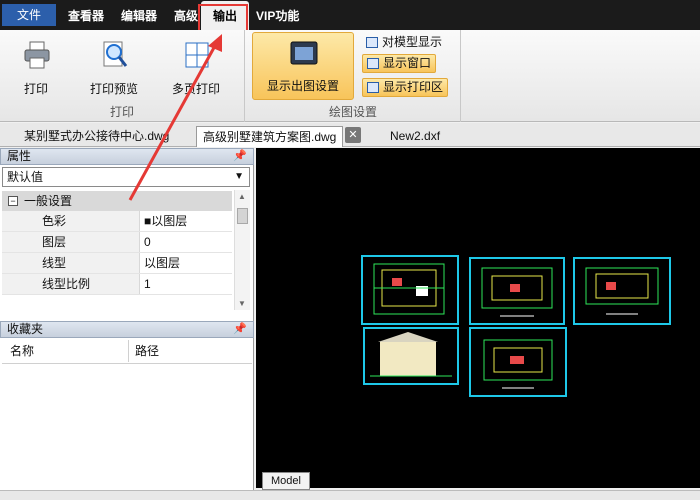  What do you see at coordinates (516, 326) in the screenshot?
I see `drawing-thumbnails` at bounding box center [516, 326].